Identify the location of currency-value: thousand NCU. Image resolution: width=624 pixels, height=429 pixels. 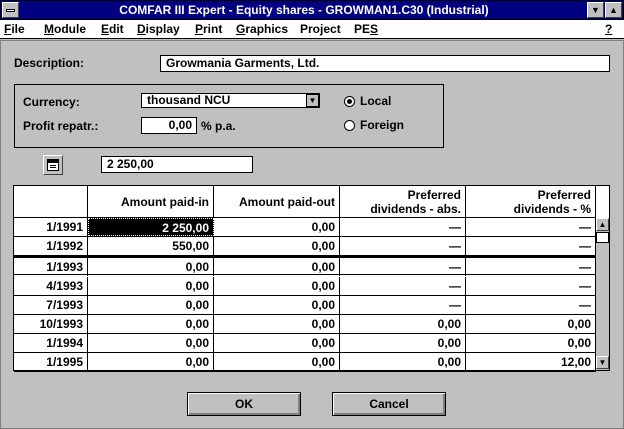
(189, 100).